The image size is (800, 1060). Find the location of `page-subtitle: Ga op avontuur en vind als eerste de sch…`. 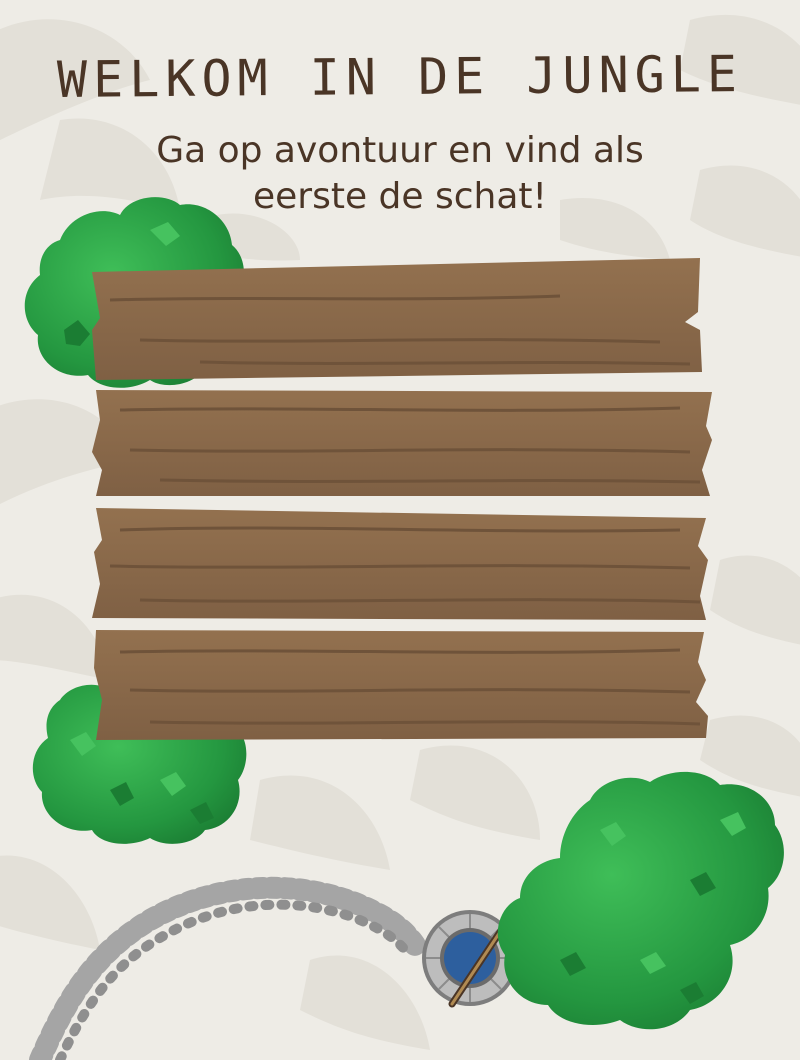

page-subtitle: Ga op avontuur en vind als eerste de sch… is located at coordinates (400, 173).